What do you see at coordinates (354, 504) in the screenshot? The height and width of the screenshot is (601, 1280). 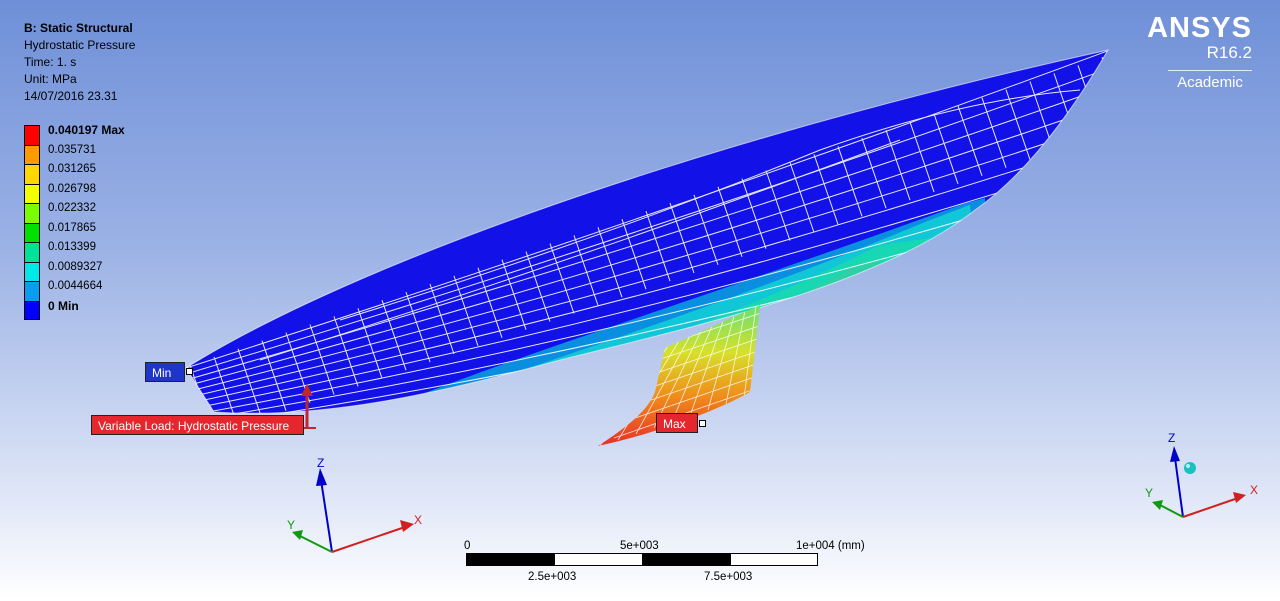 I see `coordinate-triad-main: Z X Y` at bounding box center [354, 504].